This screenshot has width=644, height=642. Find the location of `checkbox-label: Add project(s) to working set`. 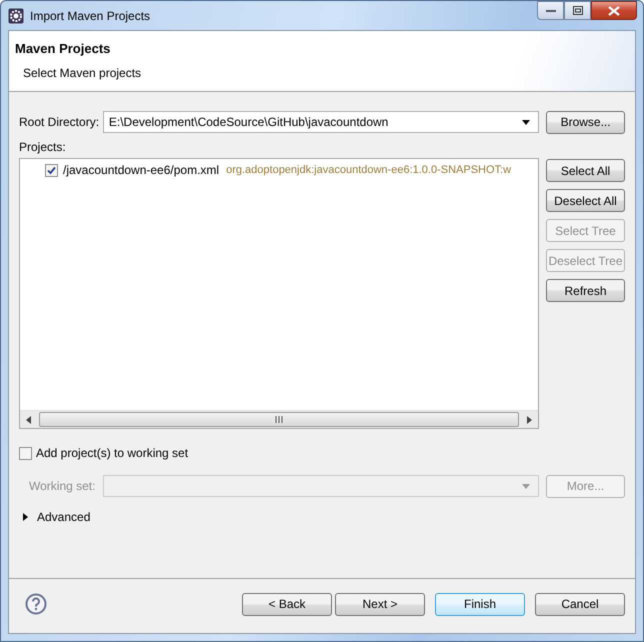

checkbox-label: Add project(s) to working set is located at coordinates (112, 453).